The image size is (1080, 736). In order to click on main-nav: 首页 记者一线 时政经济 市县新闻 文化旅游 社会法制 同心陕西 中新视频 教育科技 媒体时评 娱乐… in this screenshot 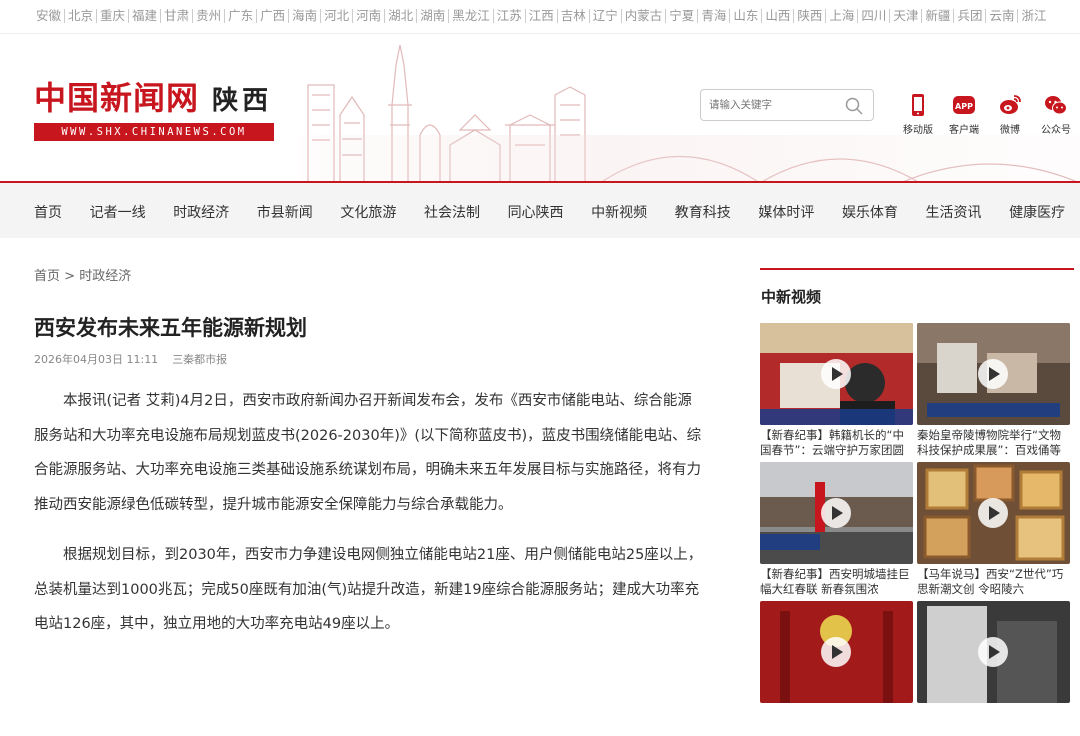, I will do `click(540, 210)`.